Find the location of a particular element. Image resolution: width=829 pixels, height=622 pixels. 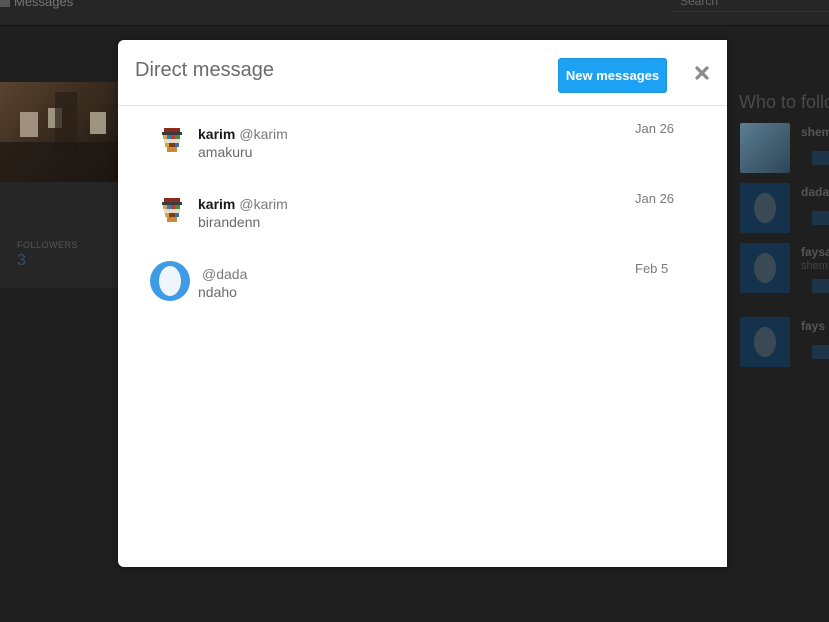

message-thread: karim @karim birandenn Jan 26 is located at coordinates (422, 209).